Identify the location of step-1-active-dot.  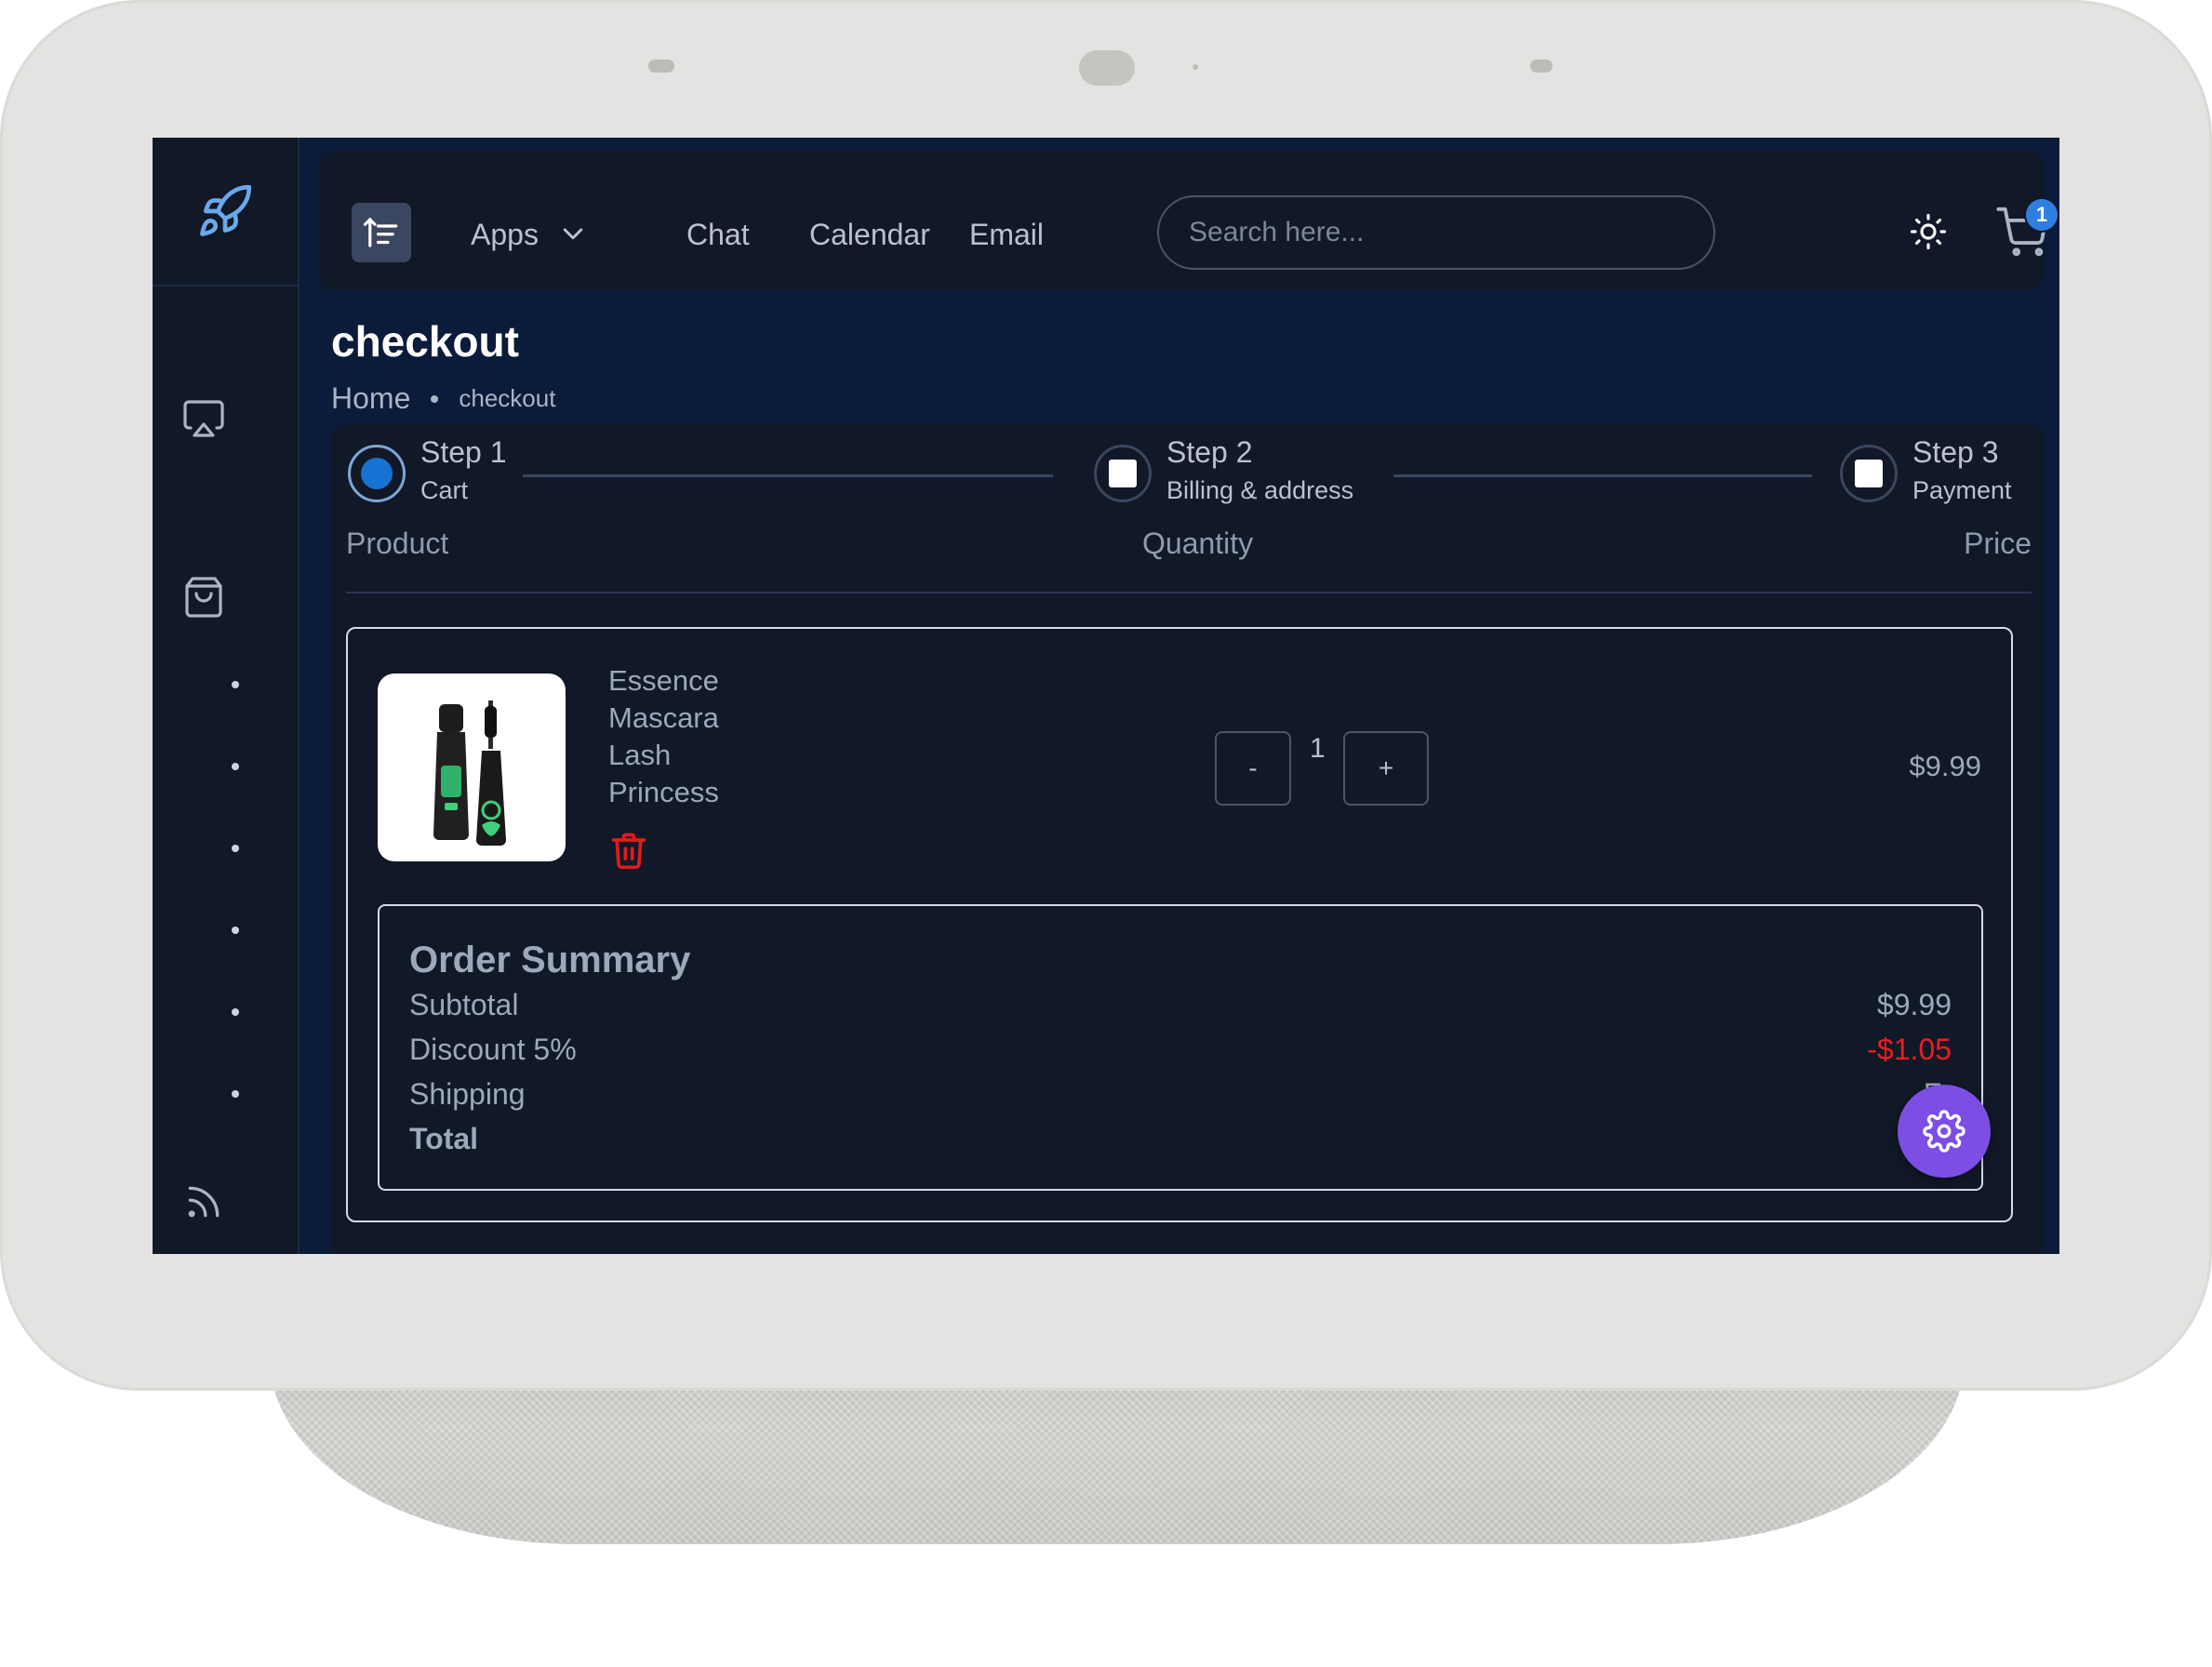
(377, 473).